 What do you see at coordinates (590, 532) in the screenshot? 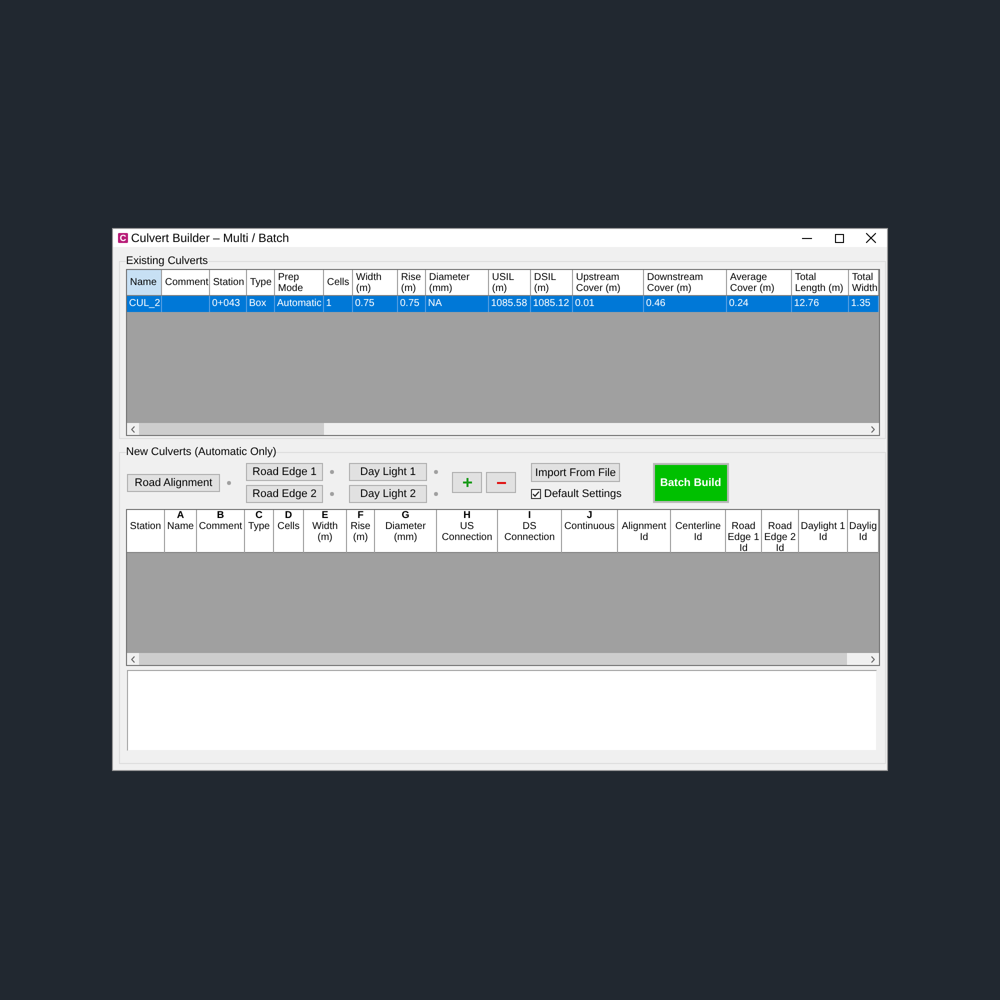
I see `column-header: J Continuous` at bounding box center [590, 532].